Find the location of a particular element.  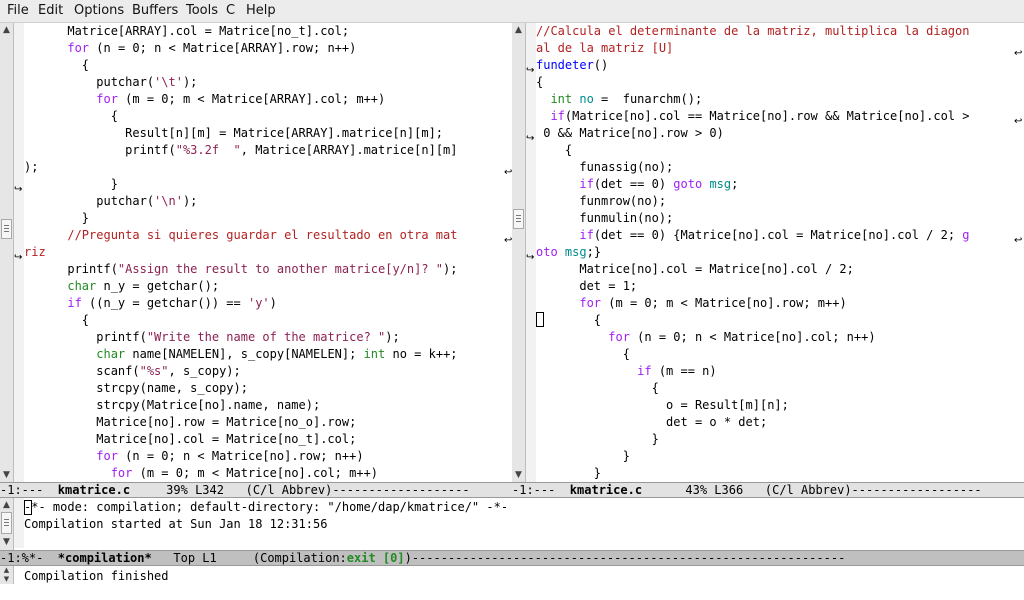

code-token: "Write the name of the matrice? " is located at coordinates (266, 337).